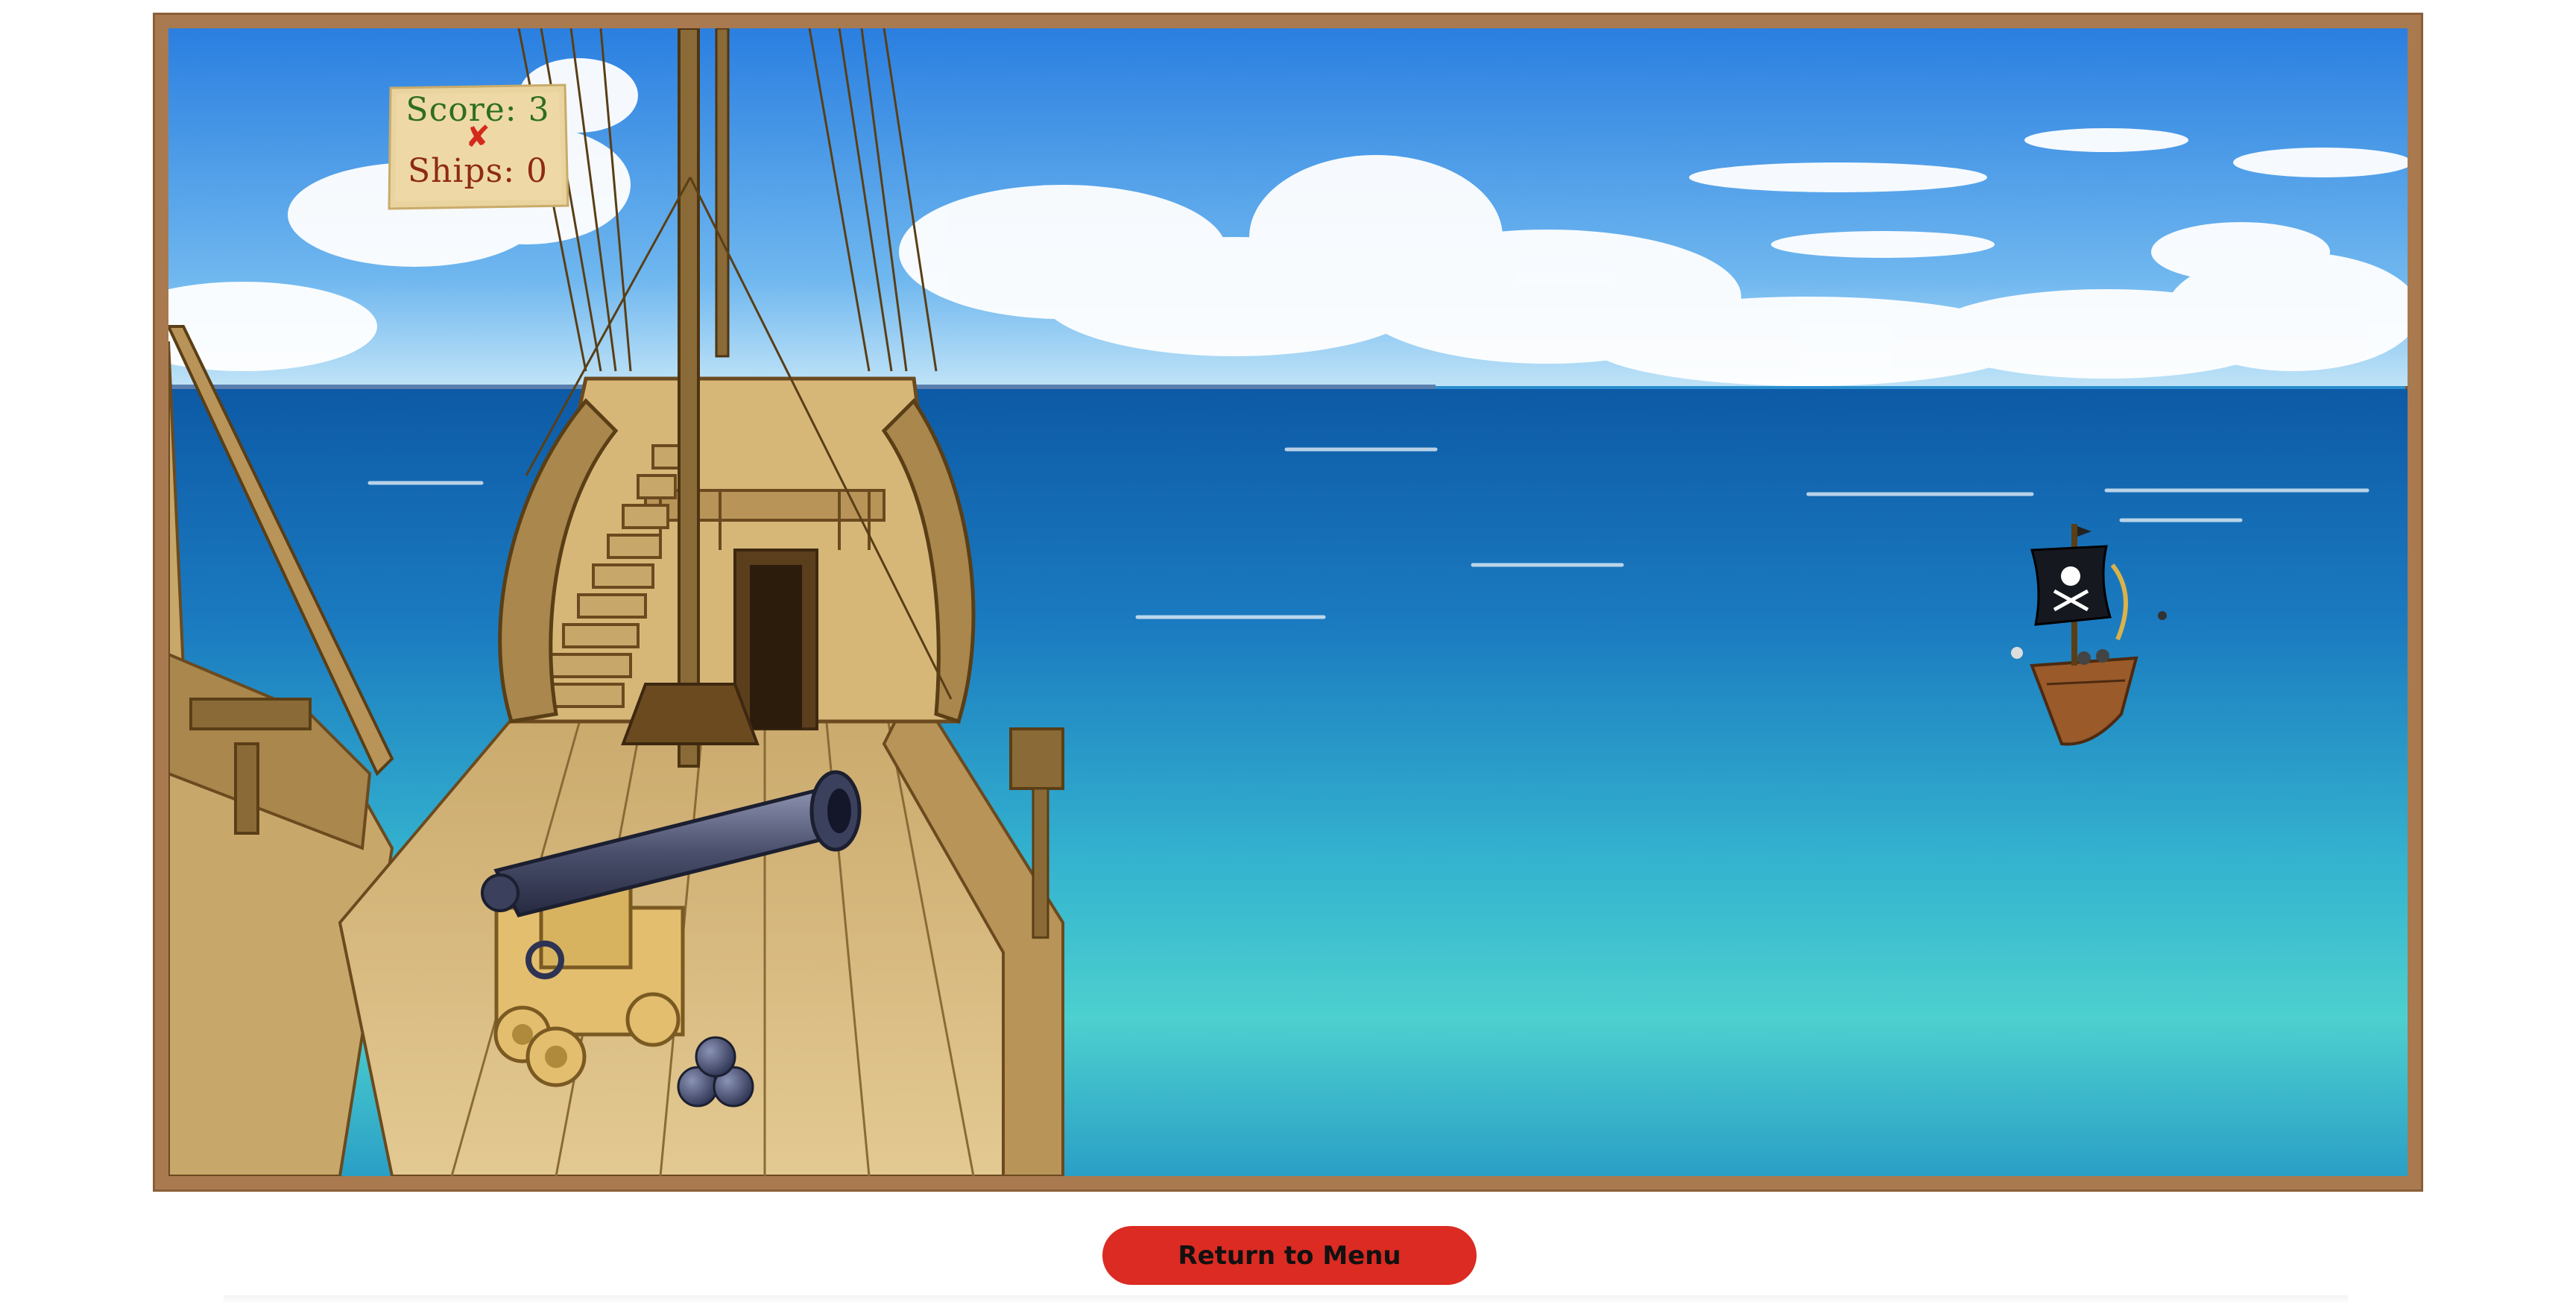 The height and width of the screenshot is (1305, 2576). I want to click on score-board: Score: 3 ✘ Ships: 0, so click(477, 146).